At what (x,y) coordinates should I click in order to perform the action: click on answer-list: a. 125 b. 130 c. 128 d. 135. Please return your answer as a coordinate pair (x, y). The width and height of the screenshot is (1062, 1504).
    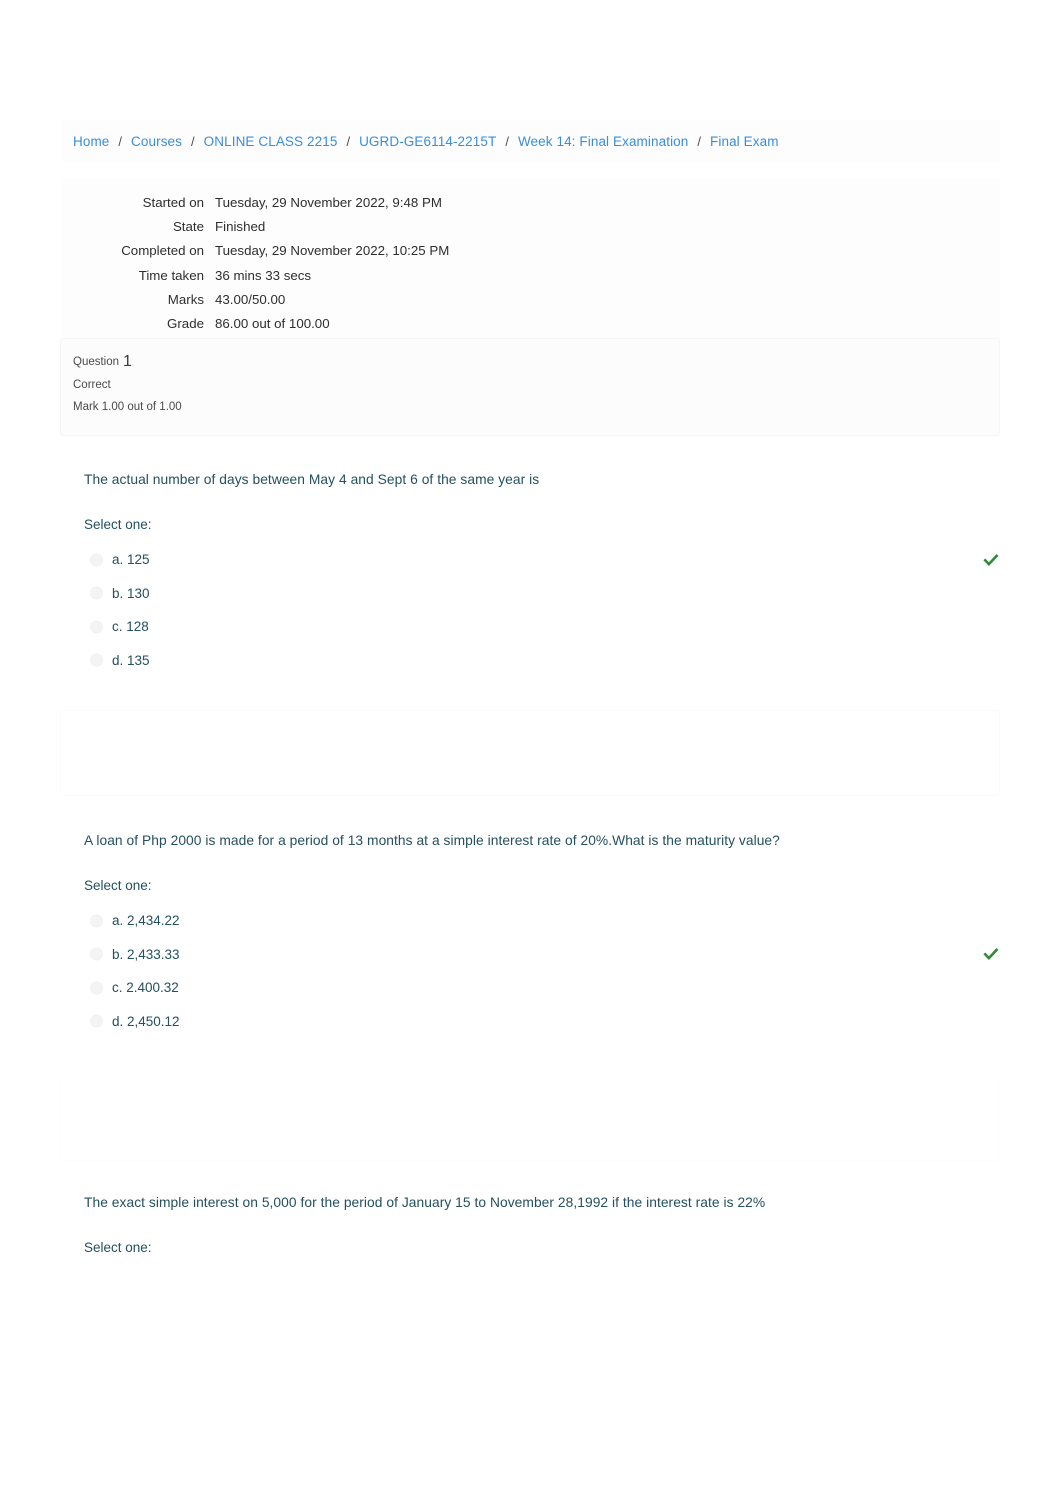
    Looking at the image, I should click on (541, 610).